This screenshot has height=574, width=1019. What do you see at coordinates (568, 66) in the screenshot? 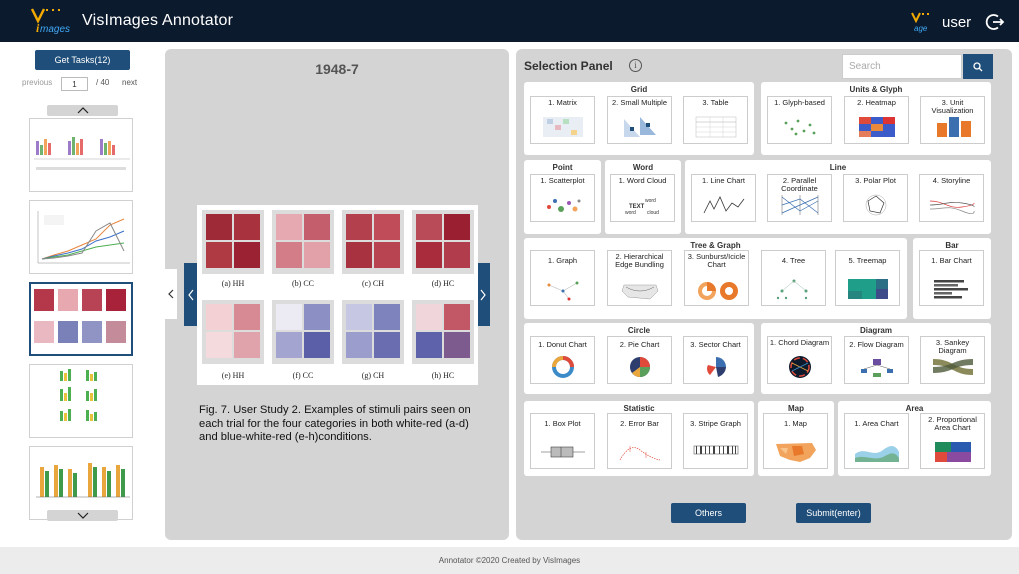
I see `panel-title: Selection Panel` at bounding box center [568, 66].